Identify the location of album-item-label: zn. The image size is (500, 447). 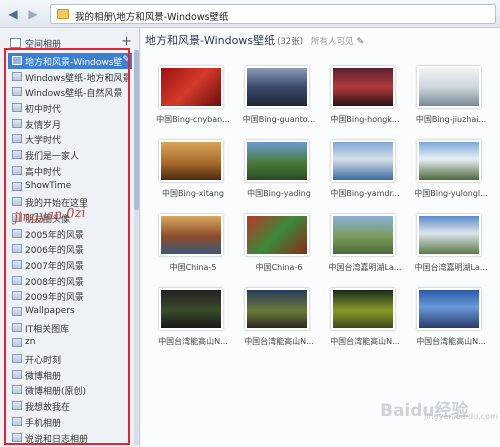
(30, 342).